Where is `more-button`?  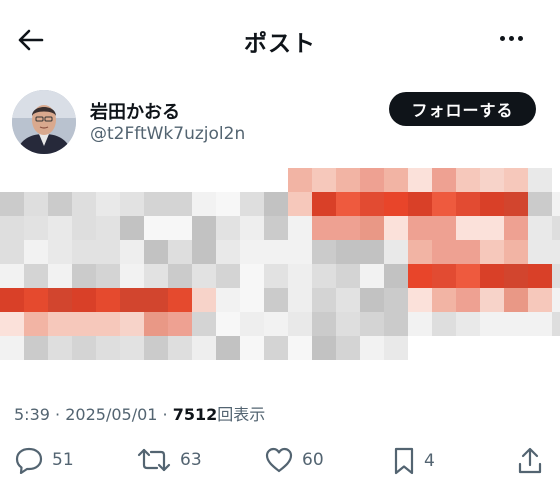
more-button is located at coordinates (511, 38).